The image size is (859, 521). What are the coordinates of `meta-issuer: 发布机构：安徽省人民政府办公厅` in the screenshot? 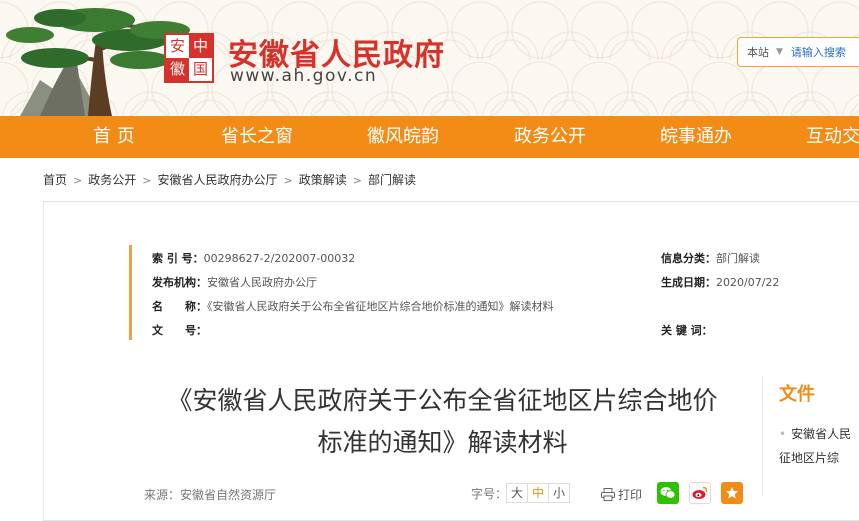 It's located at (234, 282).